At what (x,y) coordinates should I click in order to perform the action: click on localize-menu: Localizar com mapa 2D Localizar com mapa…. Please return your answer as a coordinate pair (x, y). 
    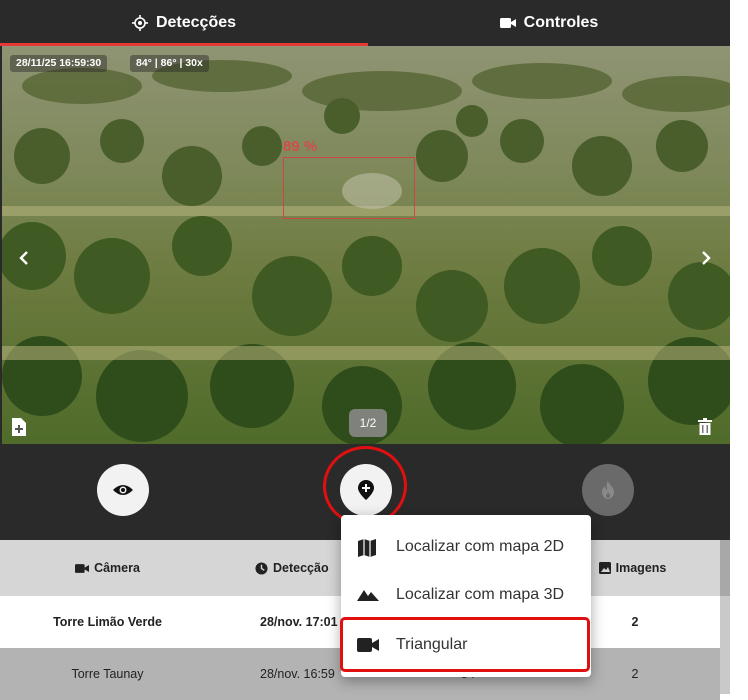
    Looking at the image, I should click on (465, 596).